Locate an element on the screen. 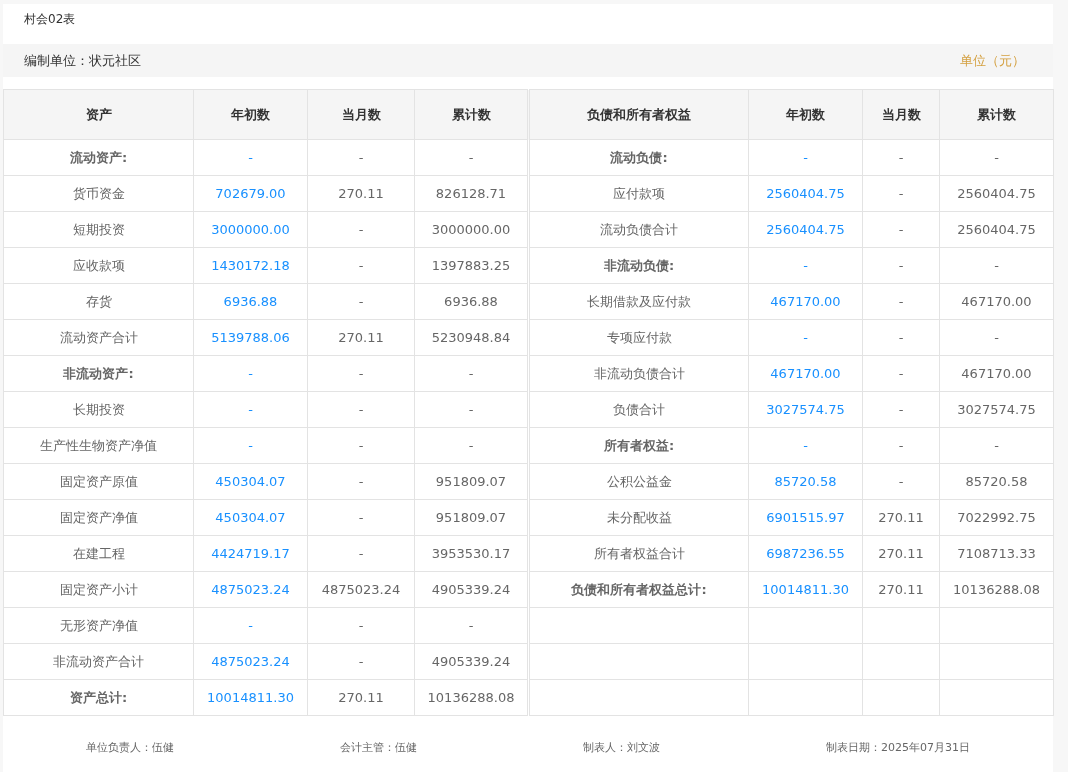 The image size is (1068, 772). currency-unit: 单位（元） is located at coordinates (992, 60).